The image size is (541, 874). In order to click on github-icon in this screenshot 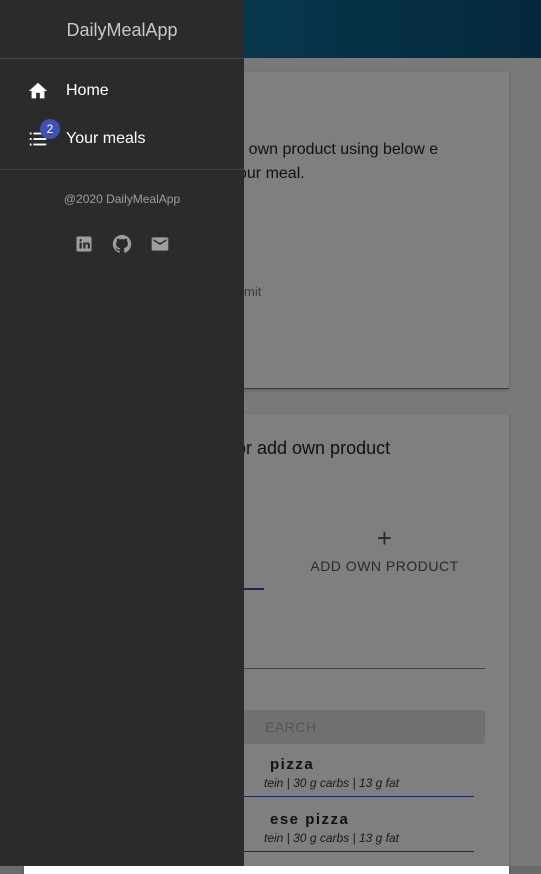, I will do `click(122, 244)`.